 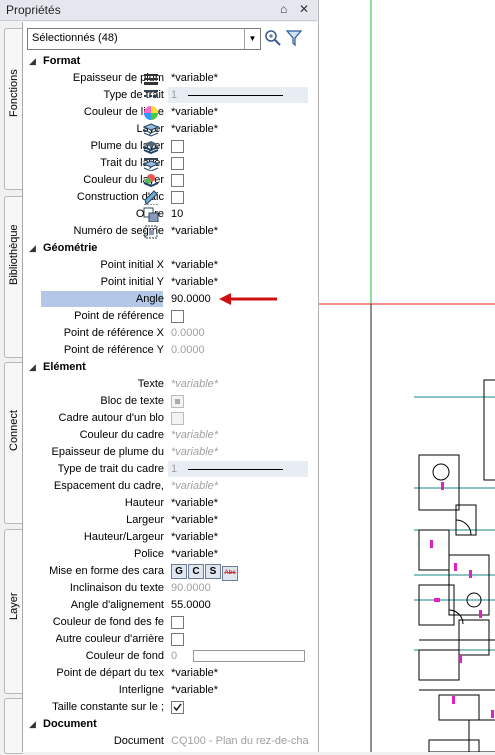 I want to click on prop-taille-constante: Taille constante sur le ;, so click(x=170, y=707).